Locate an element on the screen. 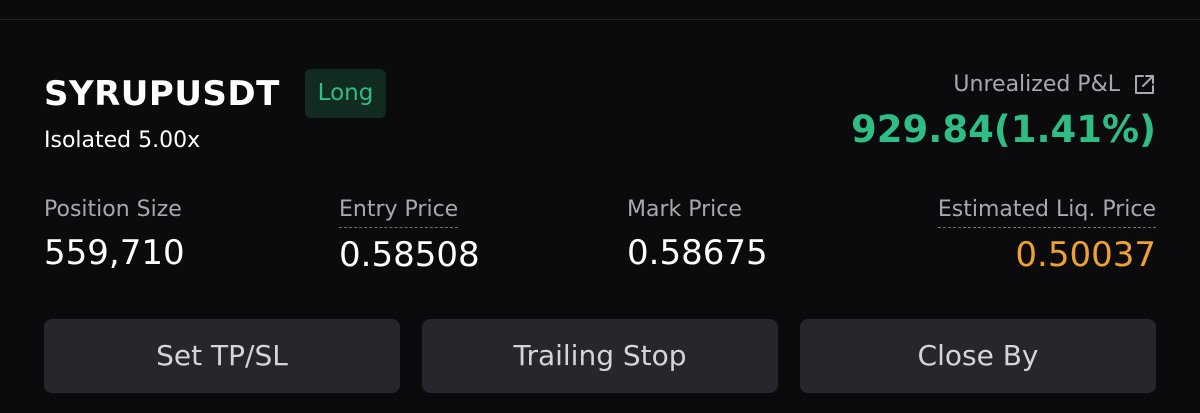 Image resolution: width=1200 pixels, height=413 pixels. position-size-stat: Position Size 559,710 is located at coordinates (114, 234).